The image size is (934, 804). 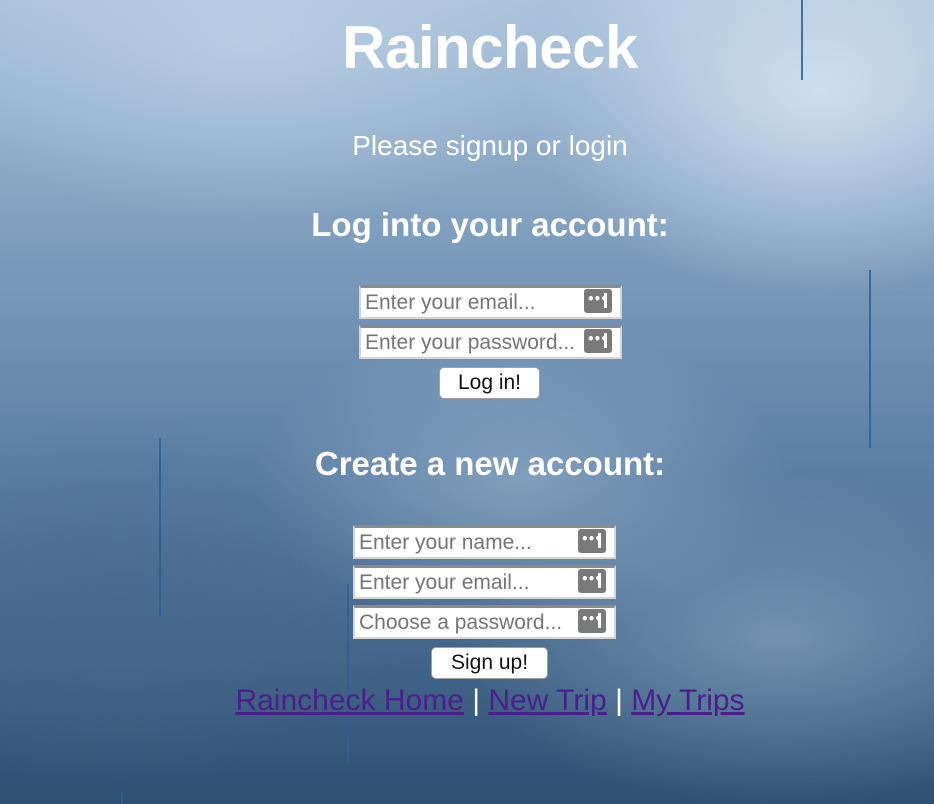 I want to click on signup-email-input, so click(x=484, y=582).